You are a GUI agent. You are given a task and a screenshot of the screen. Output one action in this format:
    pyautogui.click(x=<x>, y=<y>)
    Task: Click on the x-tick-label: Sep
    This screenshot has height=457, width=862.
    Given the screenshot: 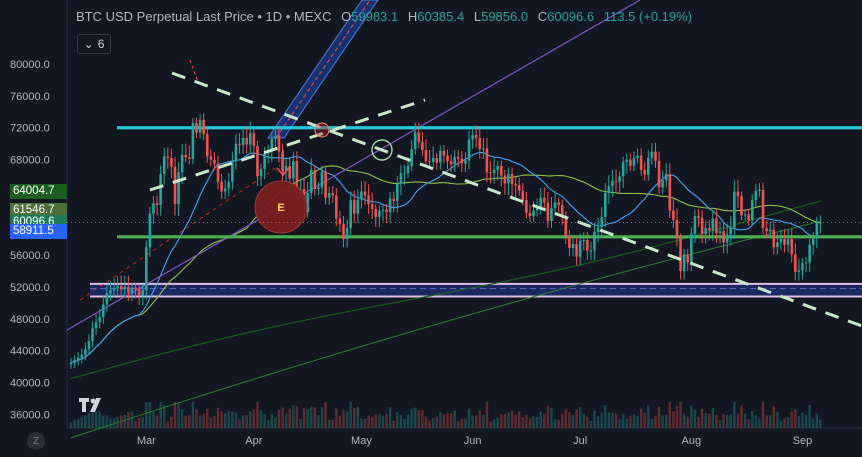 What is the action you would take?
    pyautogui.click(x=803, y=441)
    